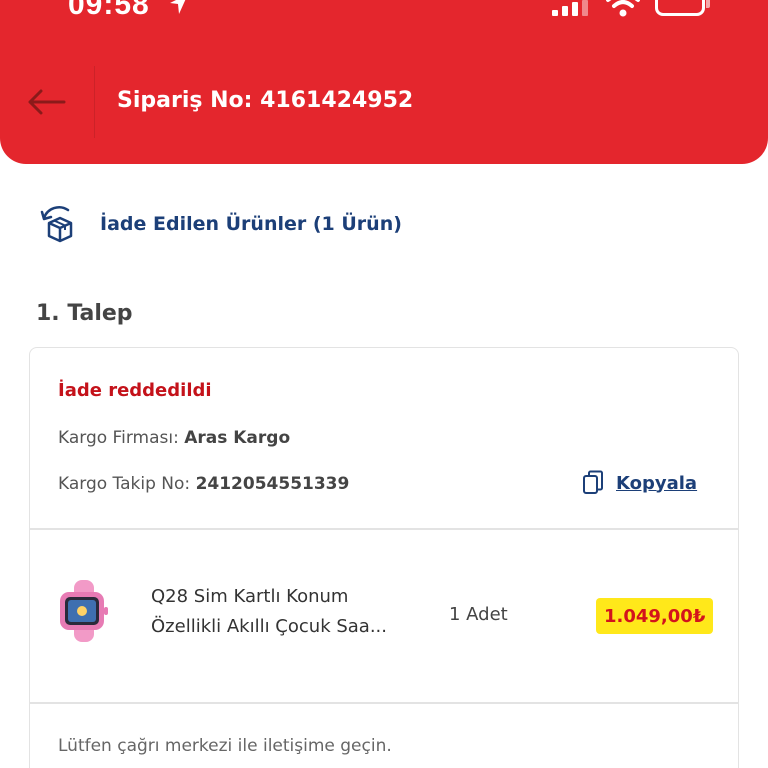  What do you see at coordinates (570, 8) in the screenshot?
I see `signal-icon` at bounding box center [570, 8].